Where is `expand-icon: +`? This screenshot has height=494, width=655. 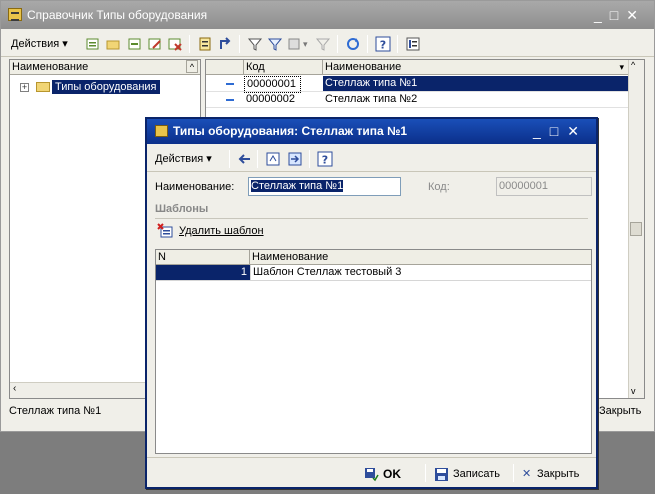 expand-icon: + is located at coordinates (24, 87).